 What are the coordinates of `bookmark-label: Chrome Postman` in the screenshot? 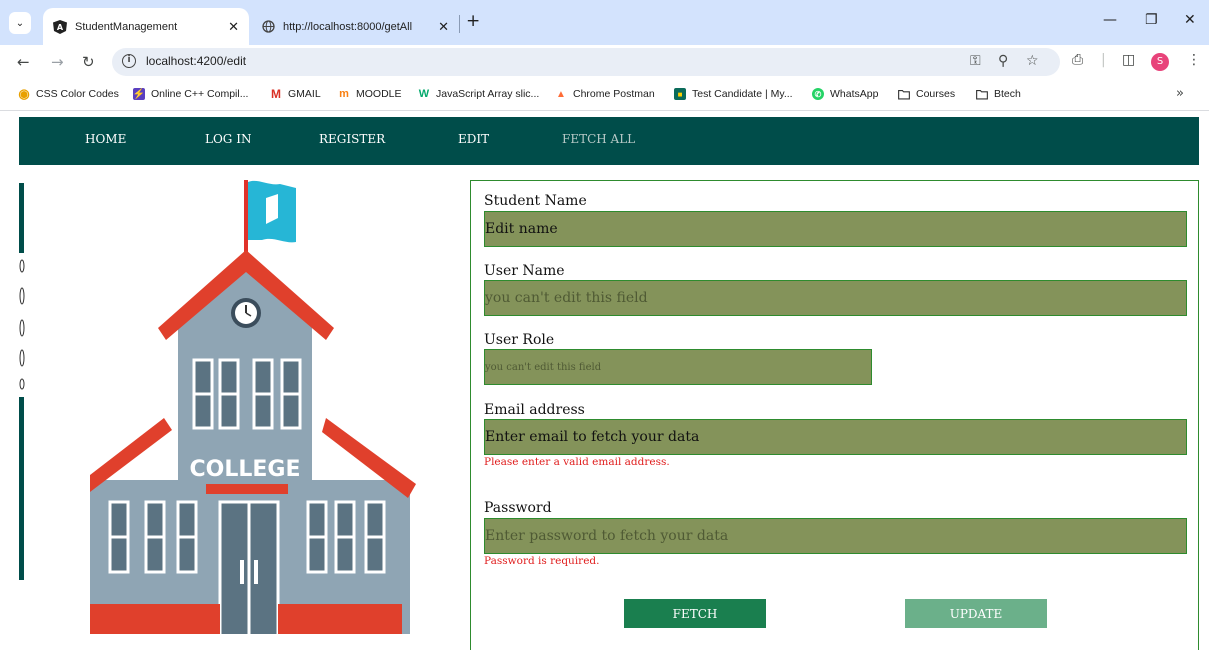 It's located at (614, 94).